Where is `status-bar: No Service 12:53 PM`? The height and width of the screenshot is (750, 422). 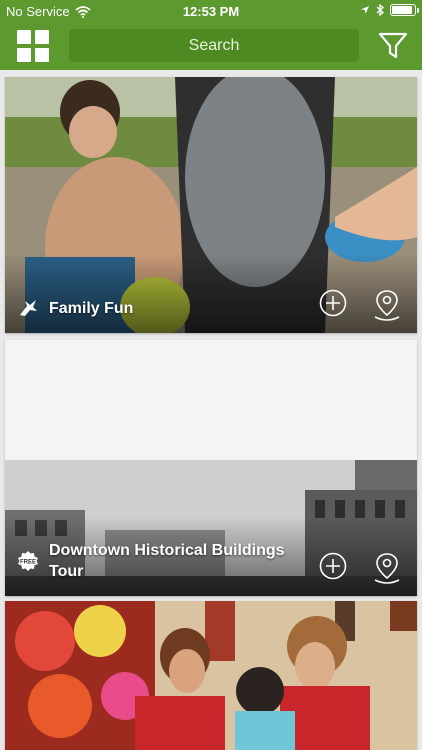
status-bar: No Service 12:53 PM is located at coordinates (211, 11).